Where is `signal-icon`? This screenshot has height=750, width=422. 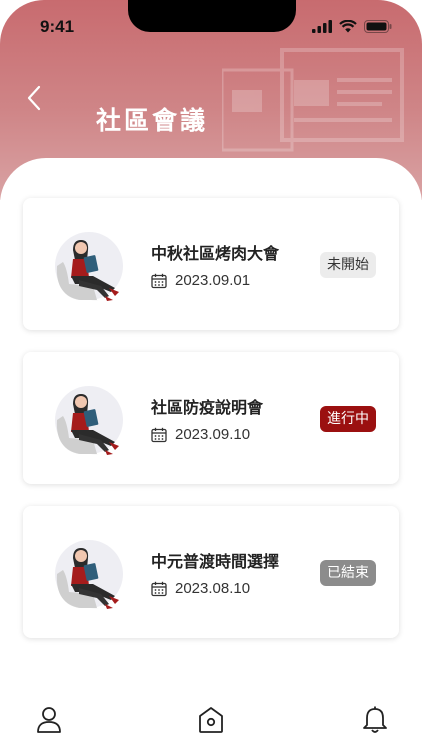
signal-icon is located at coordinates (322, 26).